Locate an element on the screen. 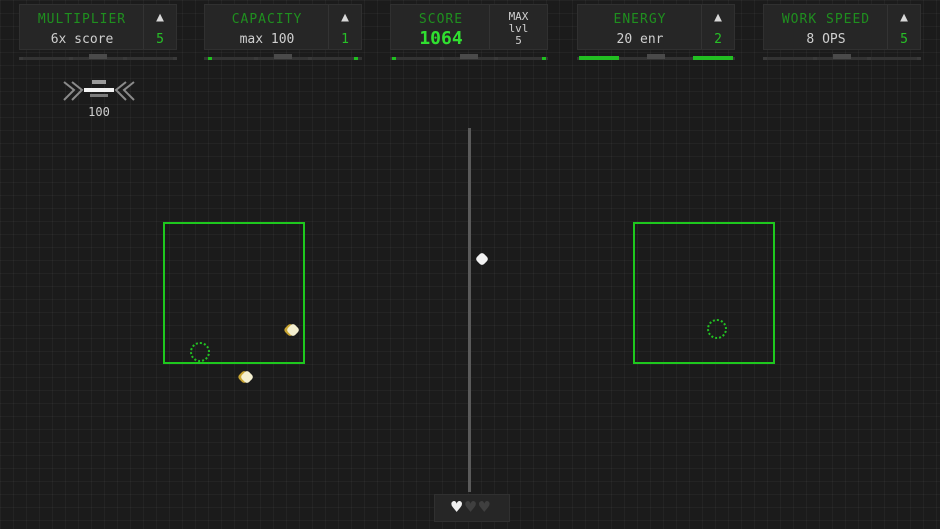 The image size is (940, 529). upgrade-value: 20 enr is located at coordinates (640, 39).